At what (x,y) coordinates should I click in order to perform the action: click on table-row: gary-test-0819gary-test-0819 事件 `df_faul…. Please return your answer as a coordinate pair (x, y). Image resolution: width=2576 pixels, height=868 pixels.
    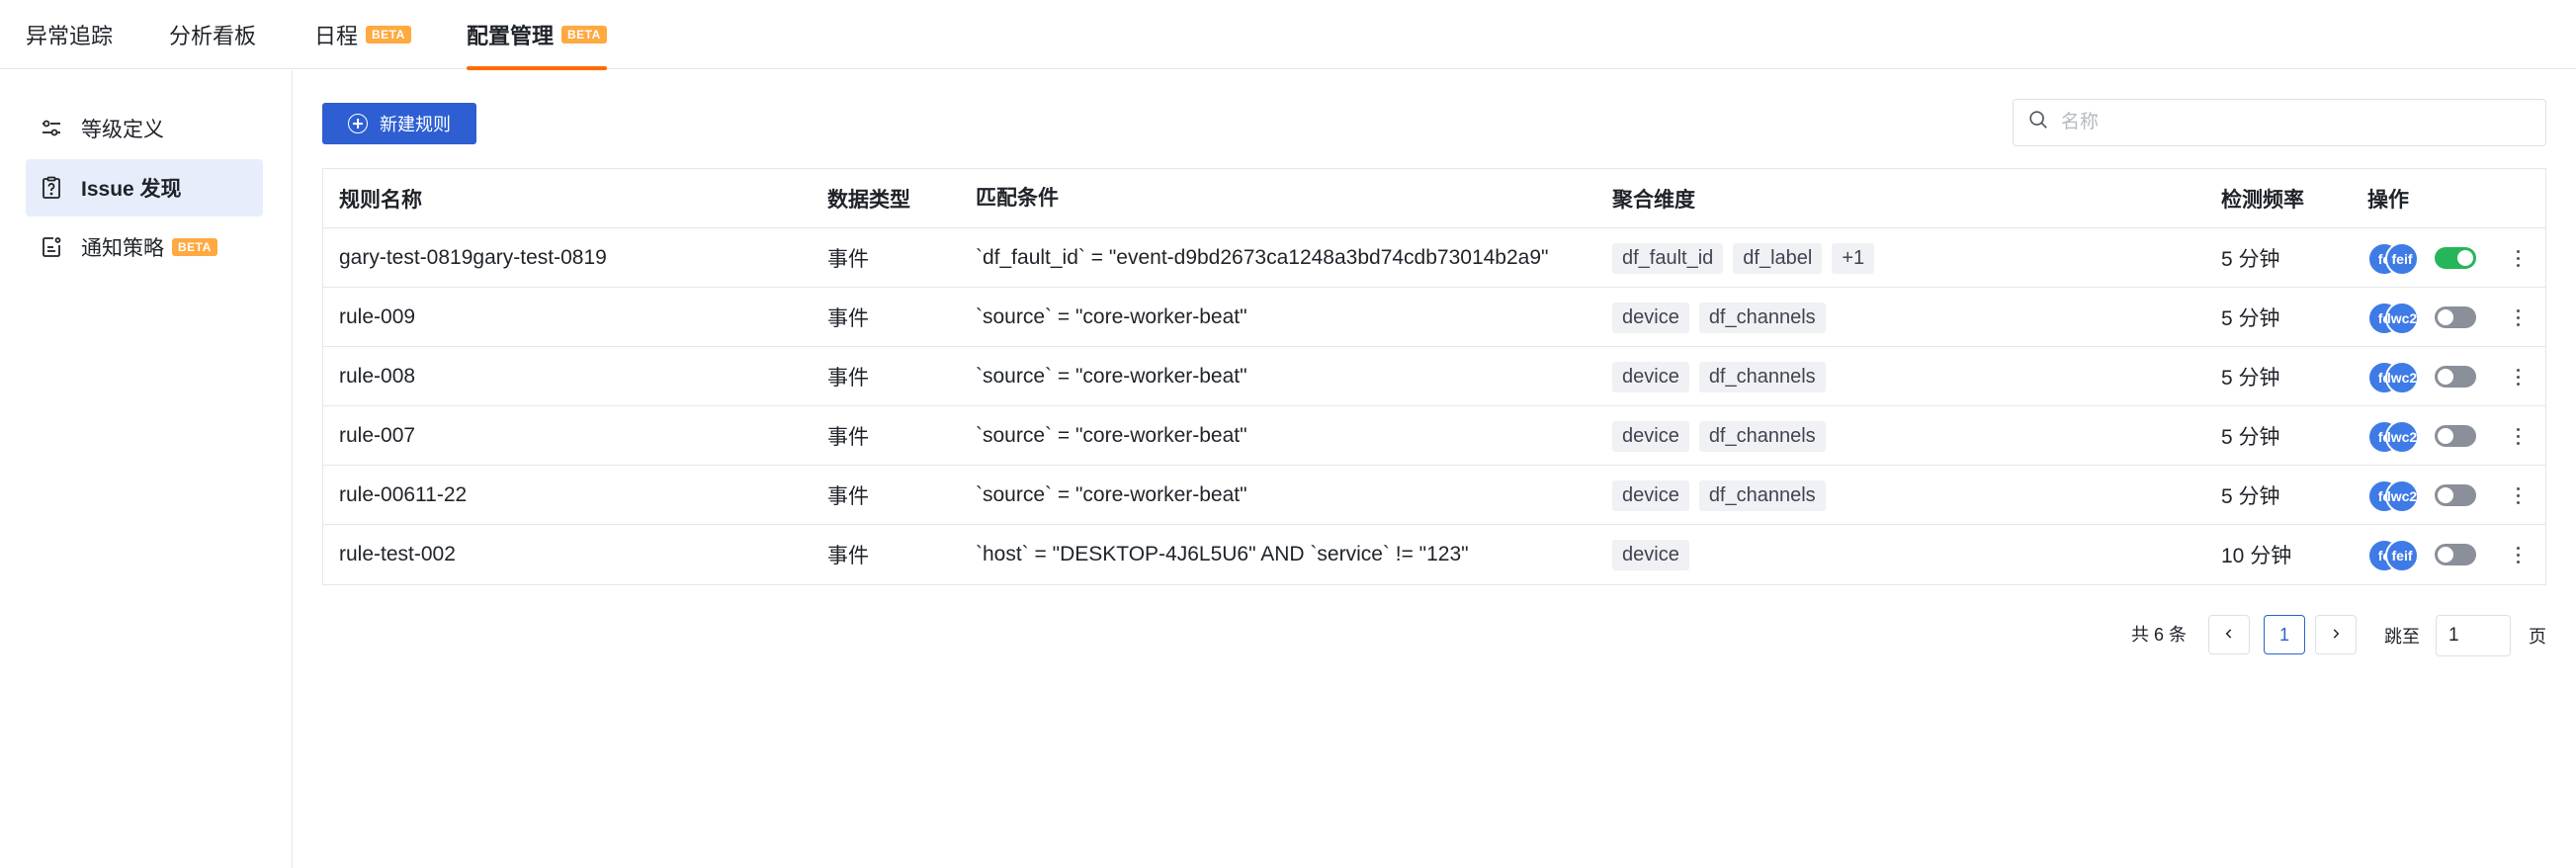
    Looking at the image, I should click on (1434, 258).